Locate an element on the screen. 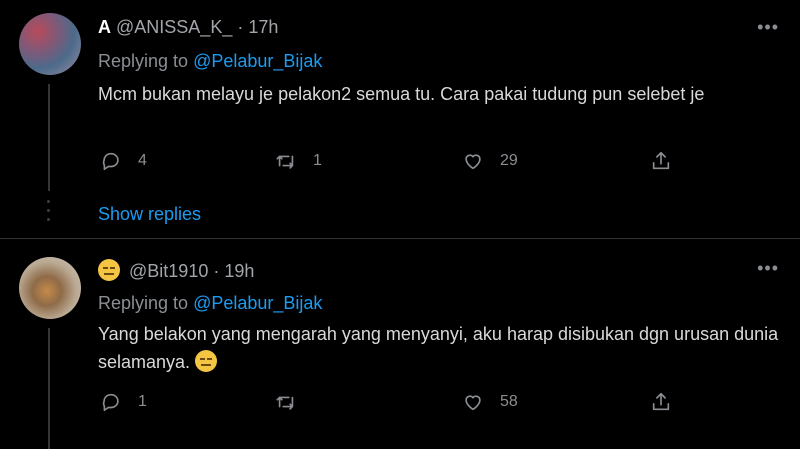 This screenshot has height=449, width=800. retweet-button is located at coordinates (294, 402).